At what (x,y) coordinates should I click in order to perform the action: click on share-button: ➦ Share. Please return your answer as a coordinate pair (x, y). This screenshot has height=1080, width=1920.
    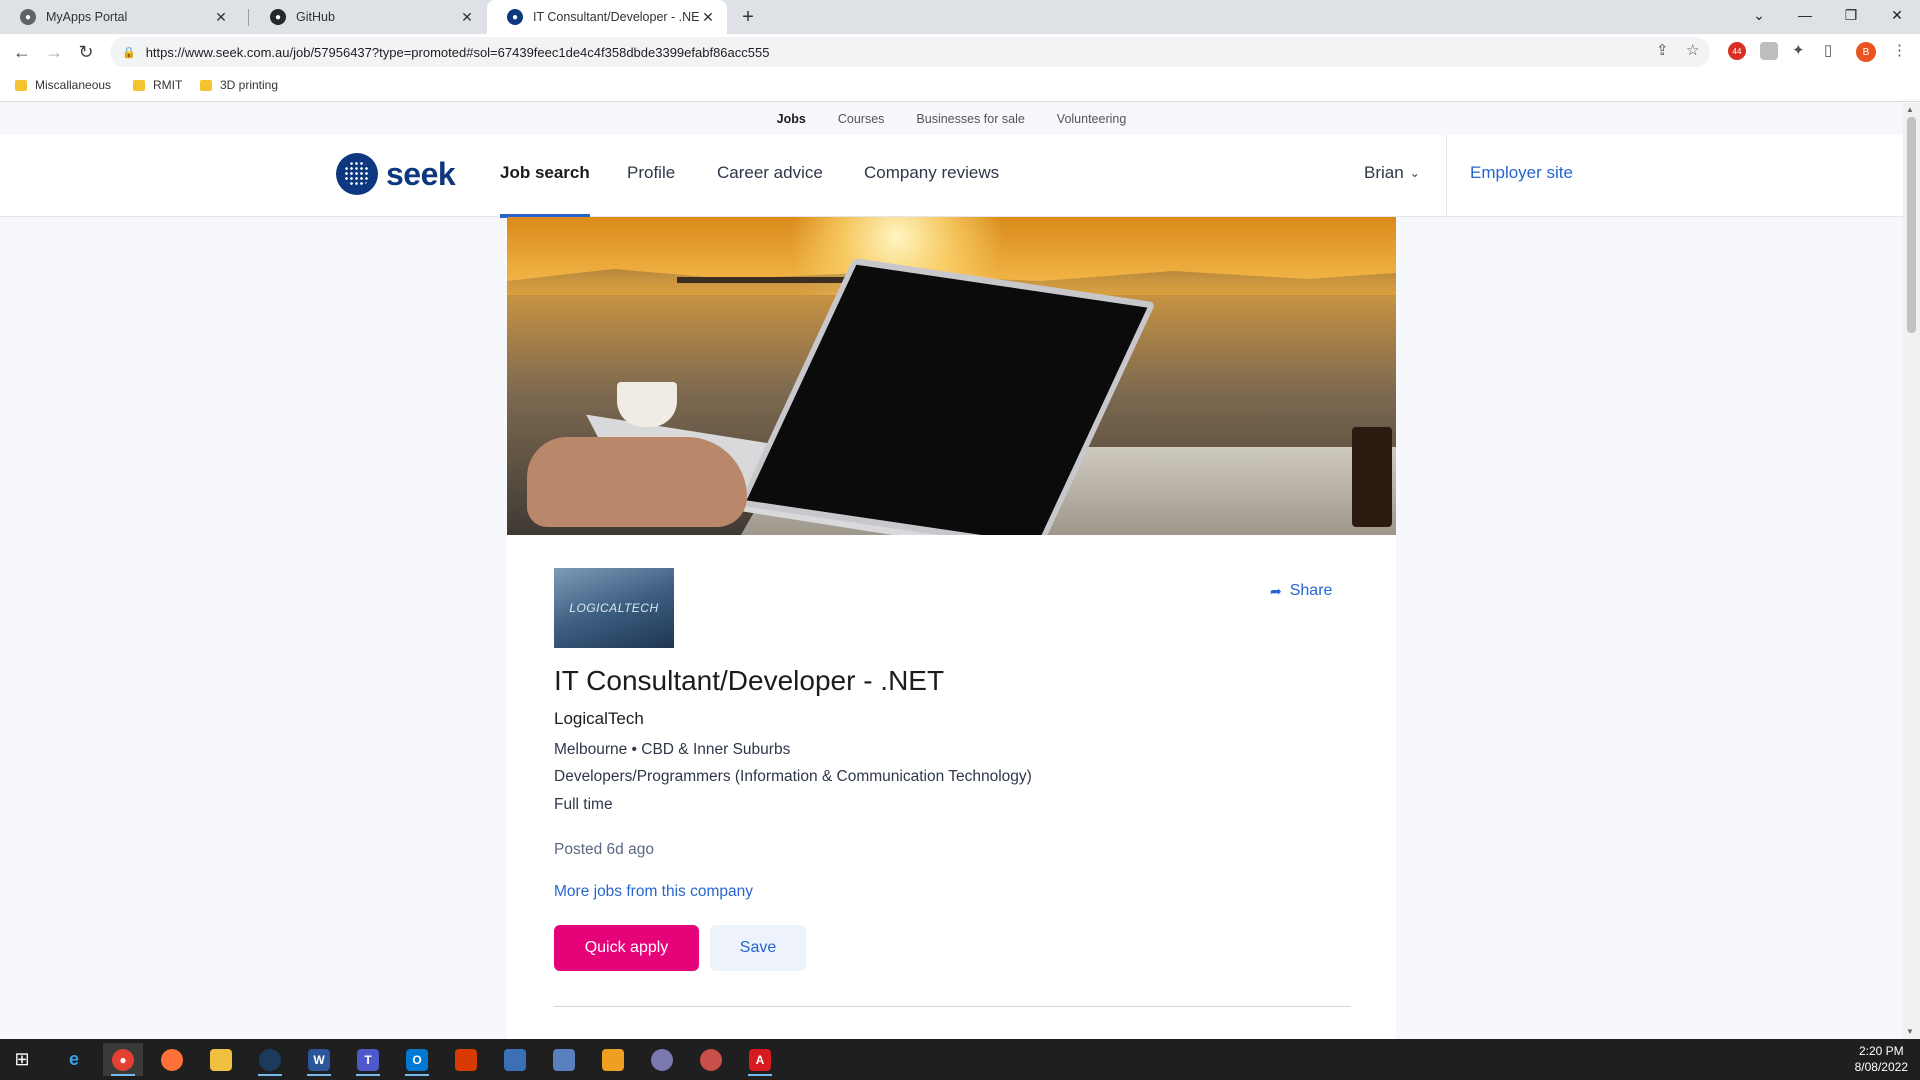
    Looking at the image, I should click on (1301, 591).